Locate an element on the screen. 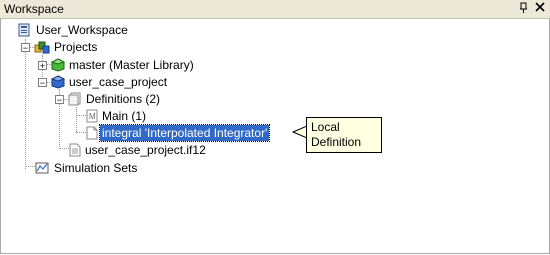 The image size is (550, 255). library-cube-icon is located at coordinates (58, 65).